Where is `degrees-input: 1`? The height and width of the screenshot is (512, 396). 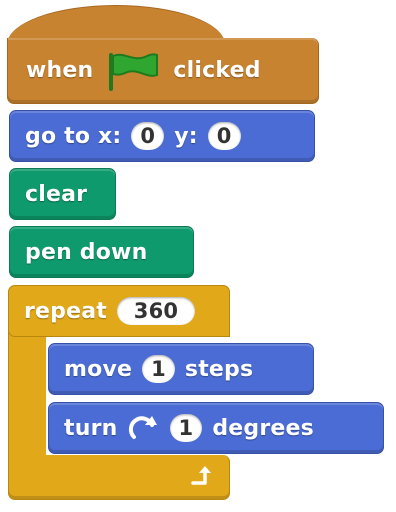 degrees-input: 1 is located at coordinates (186, 428).